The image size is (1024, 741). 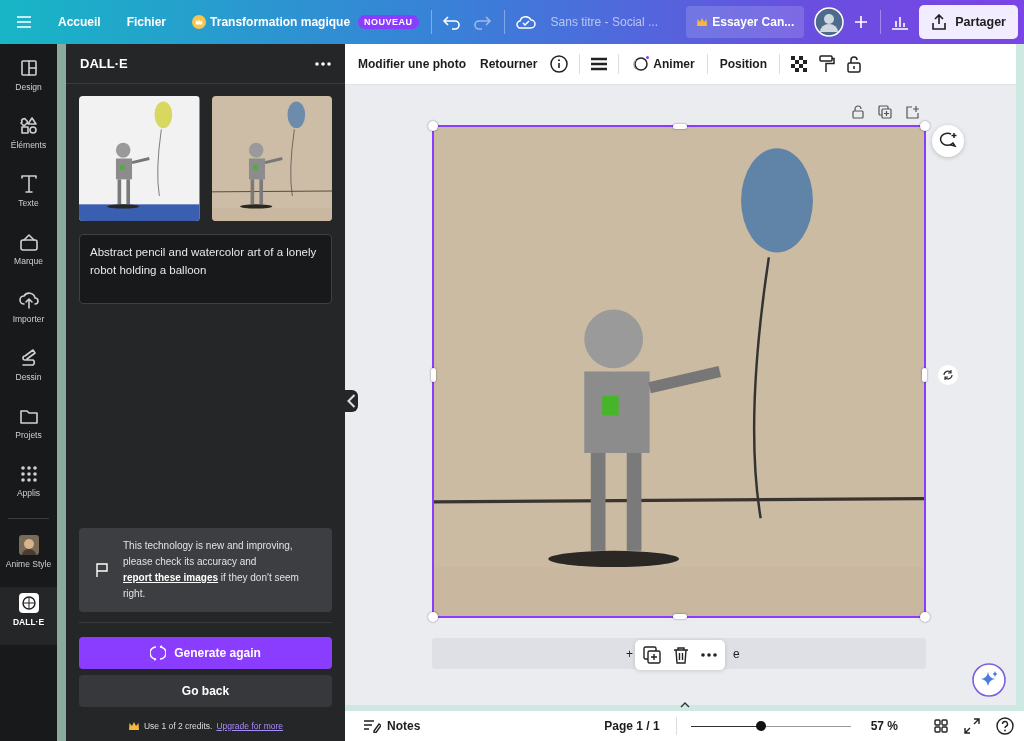 I want to click on report-link: report these images, so click(x=171, y=577).